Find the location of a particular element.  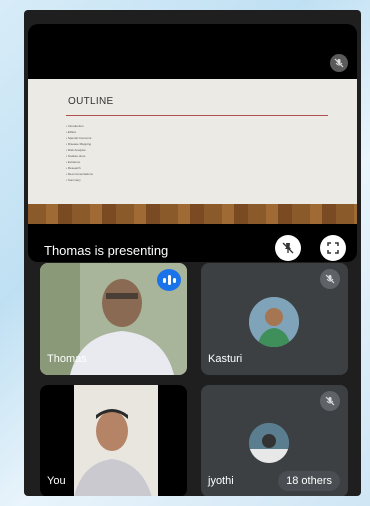

slide-floor-image is located at coordinates (192, 214).